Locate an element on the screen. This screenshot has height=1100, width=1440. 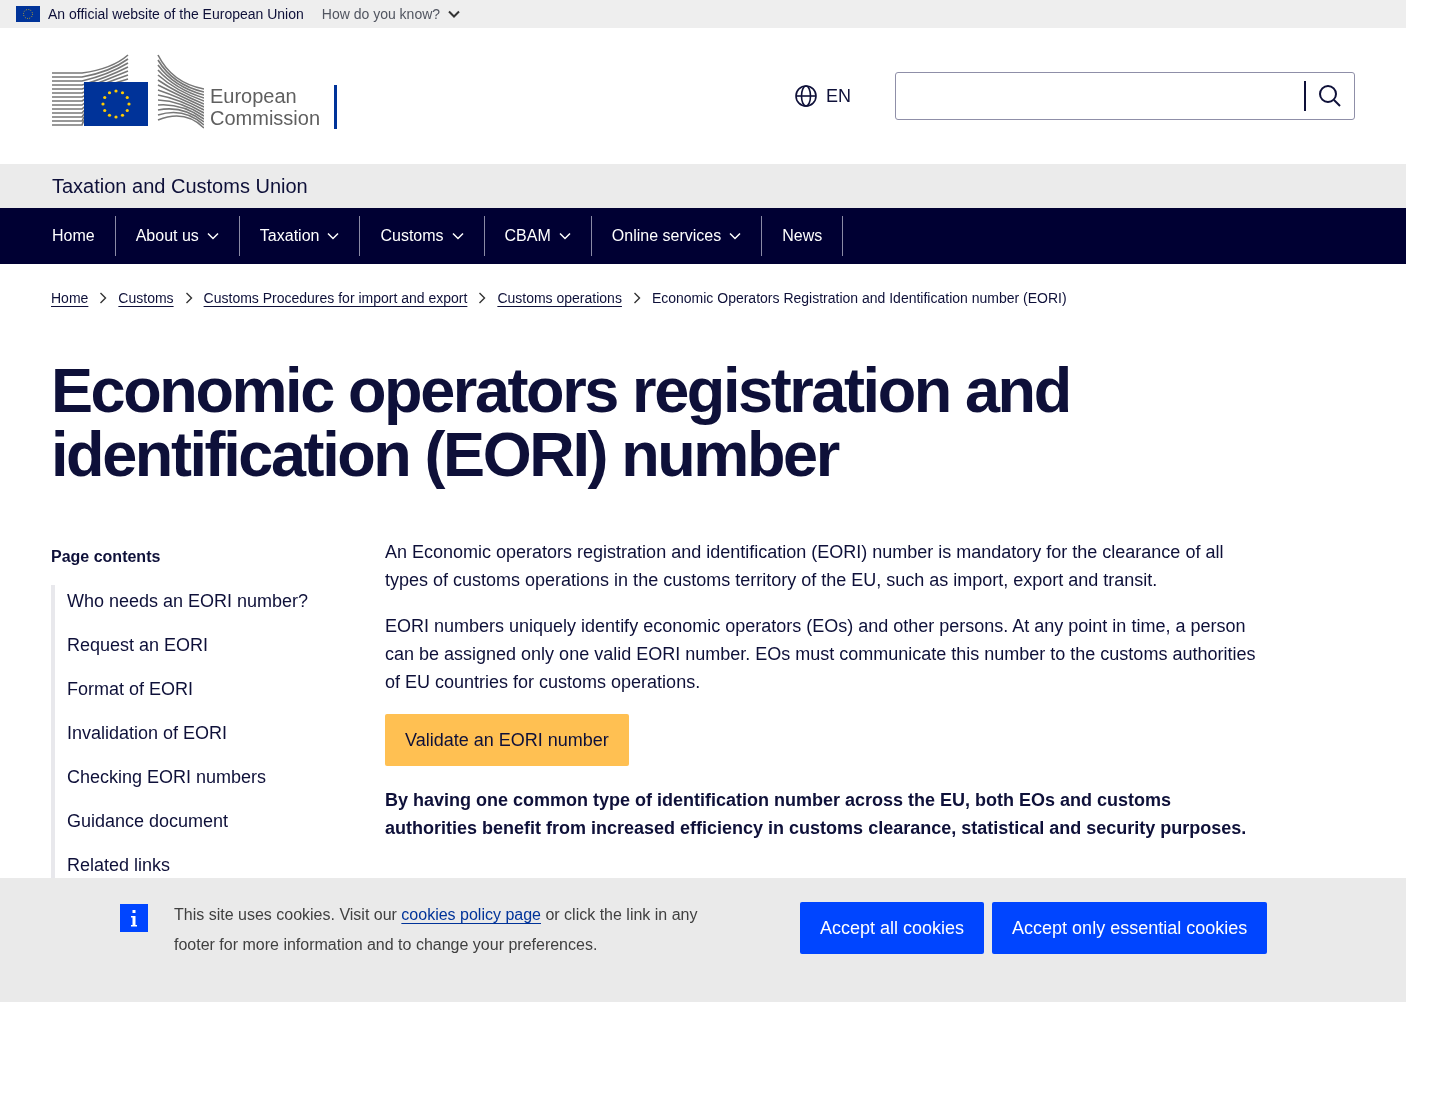
breadcrumb-link: Customs Procedures for import and export is located at coordinates (335, 298).